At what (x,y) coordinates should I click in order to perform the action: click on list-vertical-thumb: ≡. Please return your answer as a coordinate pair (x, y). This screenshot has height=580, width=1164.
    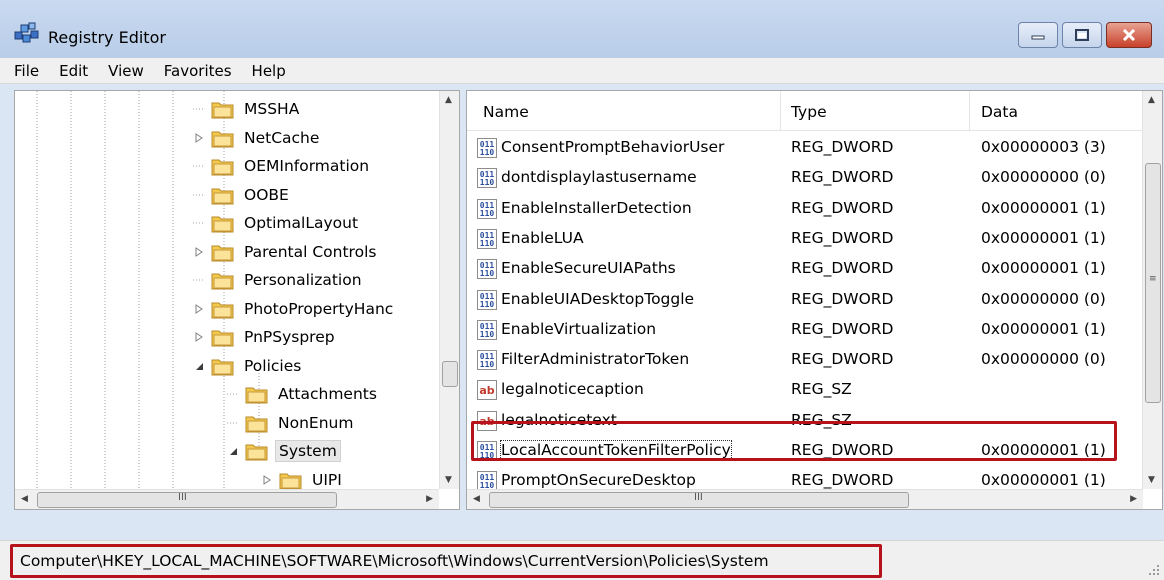
    Looking at the image, I should click on (1153, 283).